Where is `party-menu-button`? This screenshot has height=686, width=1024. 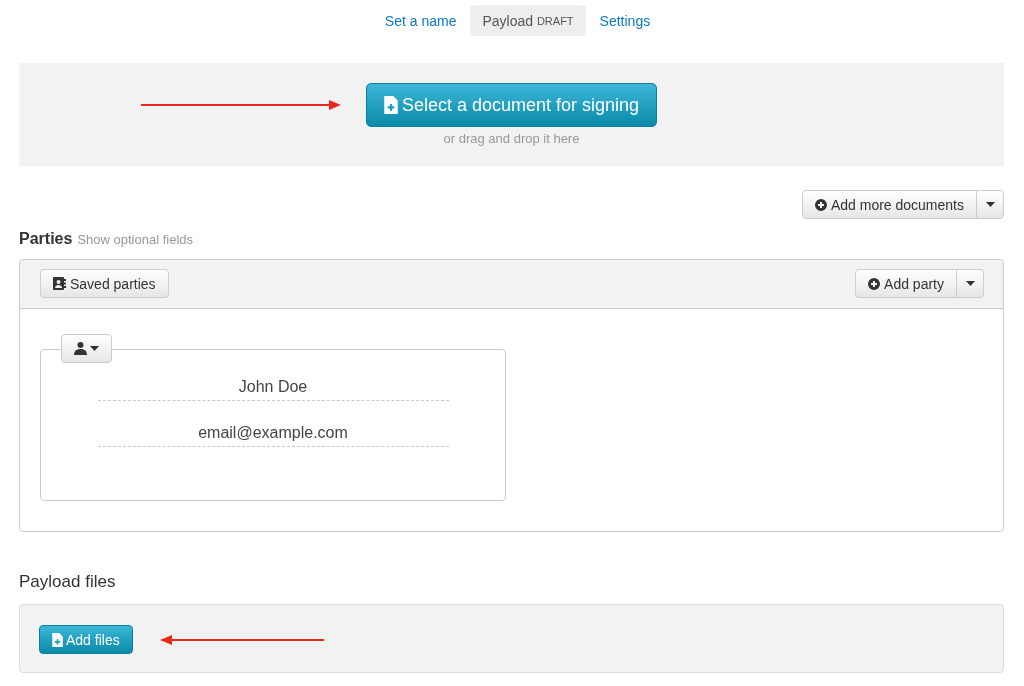 party-menu-button is located at coordinates (86, 348).